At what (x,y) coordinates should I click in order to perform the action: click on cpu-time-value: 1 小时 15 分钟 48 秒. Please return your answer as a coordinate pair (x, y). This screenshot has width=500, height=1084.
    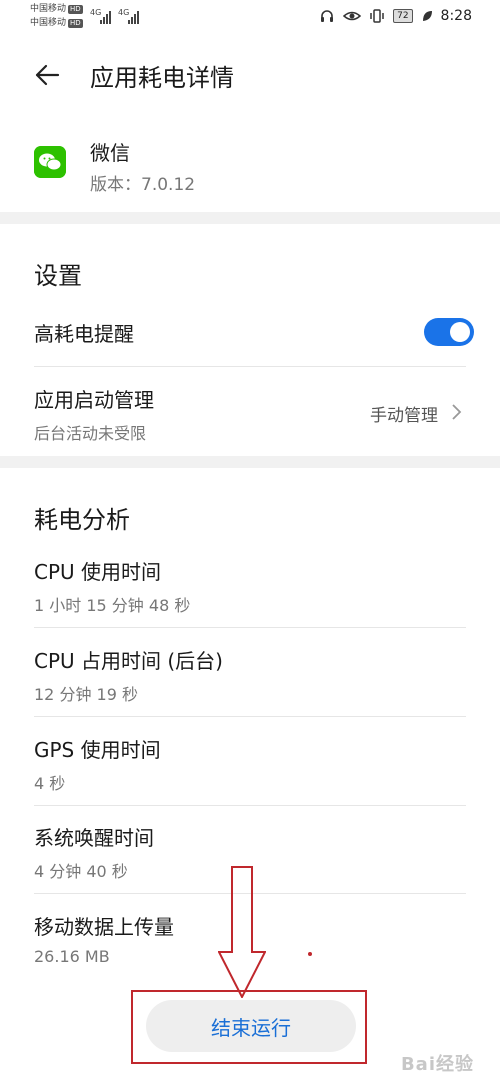
    Looking at the image, I should click on (112, 605).